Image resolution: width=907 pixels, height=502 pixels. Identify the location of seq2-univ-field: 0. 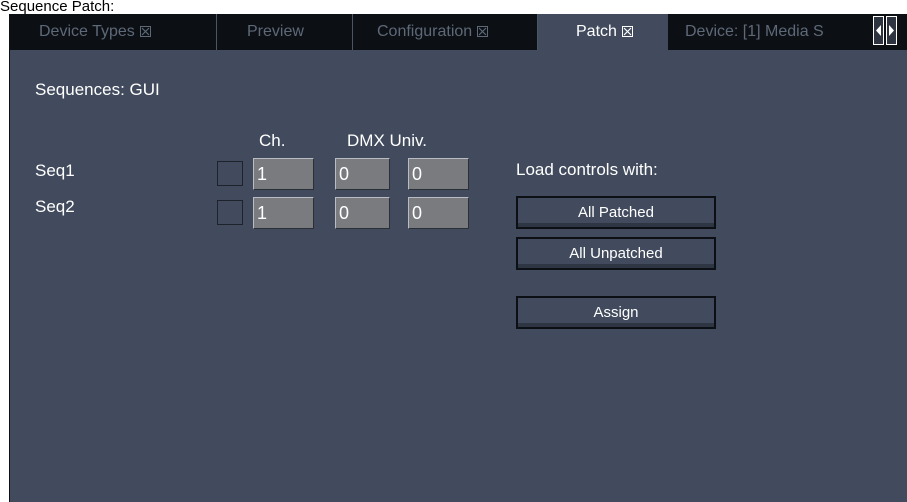
(438, 213).